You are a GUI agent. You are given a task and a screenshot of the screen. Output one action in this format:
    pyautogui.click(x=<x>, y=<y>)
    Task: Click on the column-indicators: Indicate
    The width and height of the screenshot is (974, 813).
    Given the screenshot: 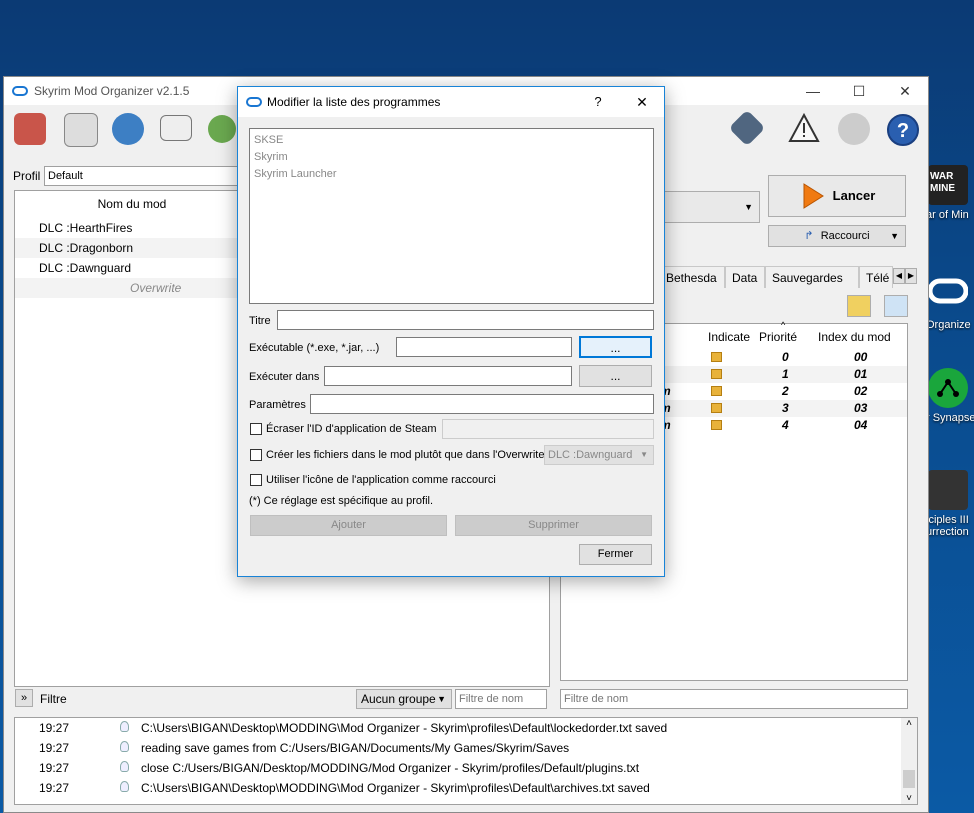 What is the action you would take?
    pyautogui.click(x=729, y=337)
    